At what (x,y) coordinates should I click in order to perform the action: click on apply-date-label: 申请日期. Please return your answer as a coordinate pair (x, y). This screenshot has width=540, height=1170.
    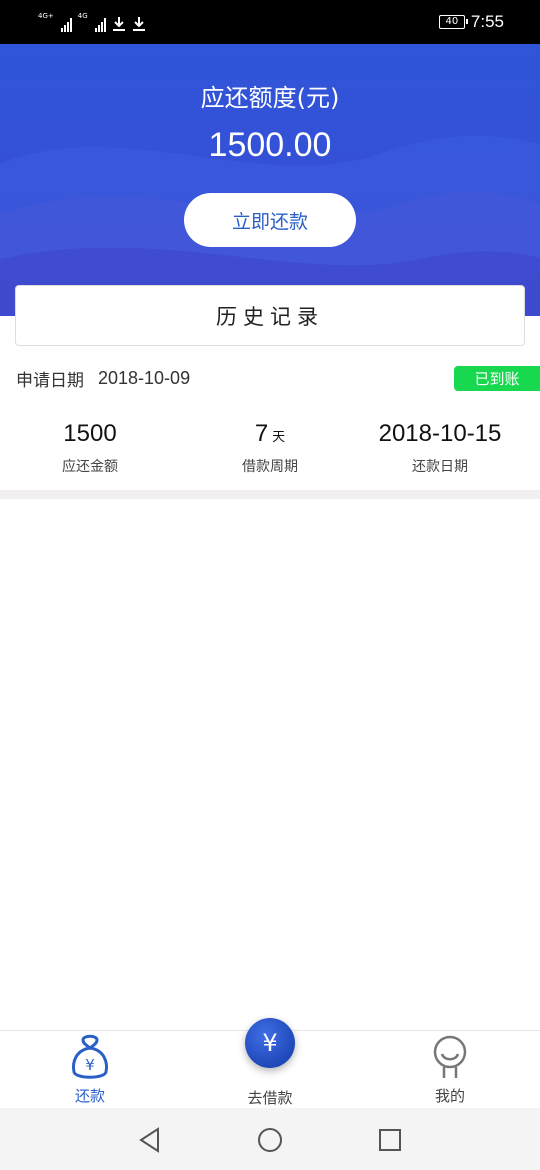
    Looking at the image, I should click on (50, 381).